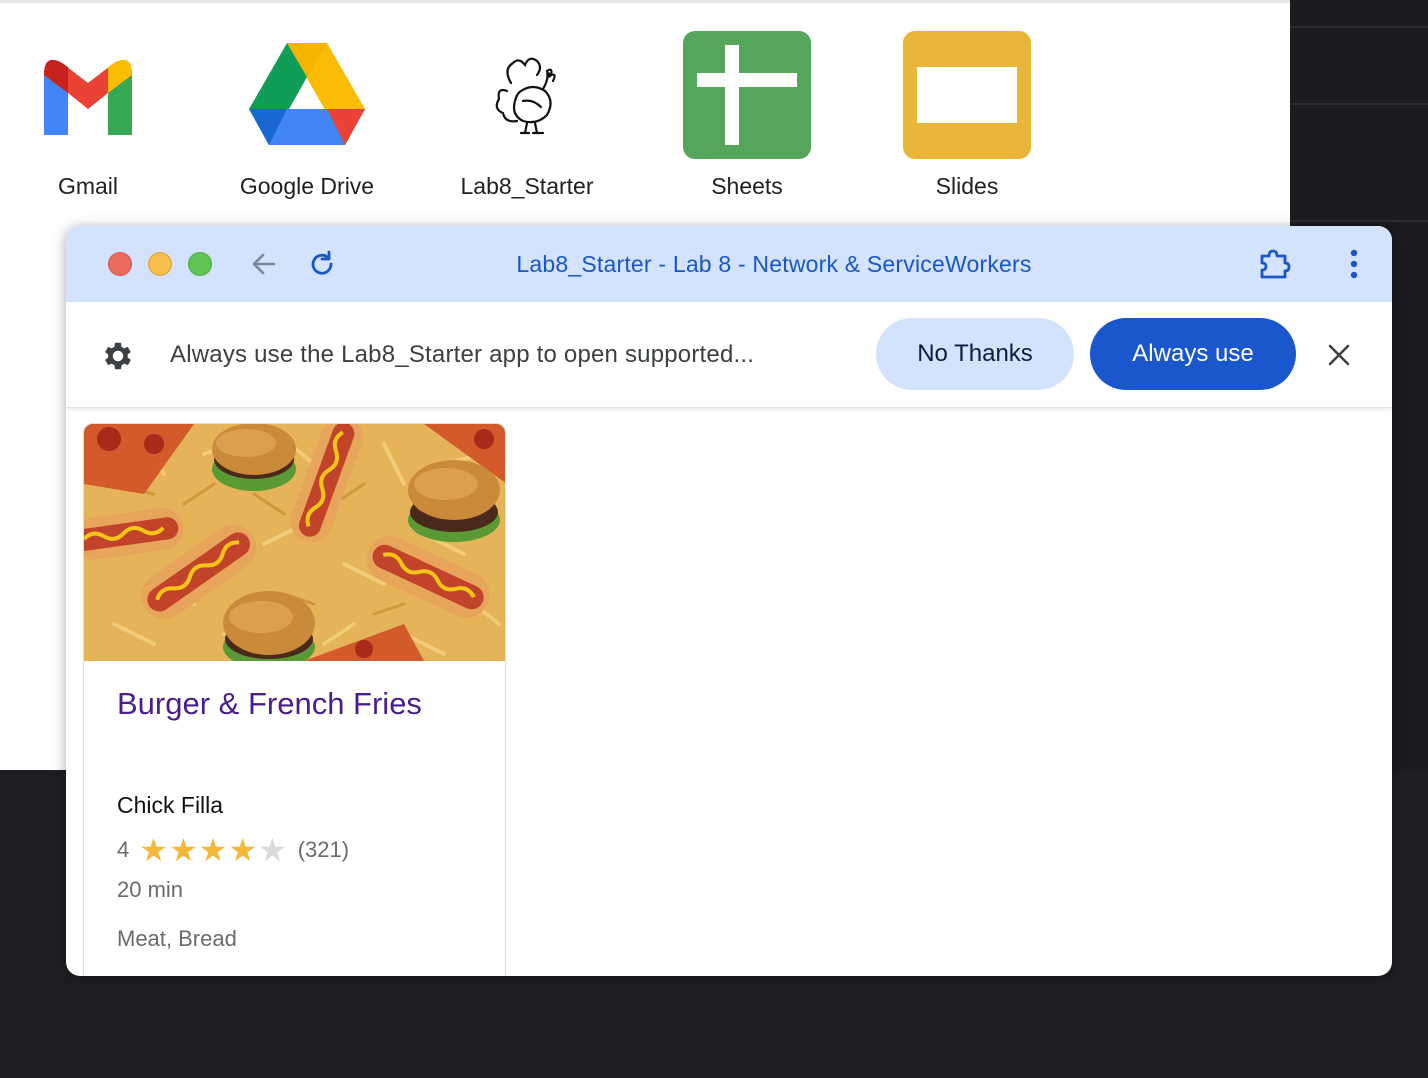  I want to click on app-label: Slides, so click(967, 186).